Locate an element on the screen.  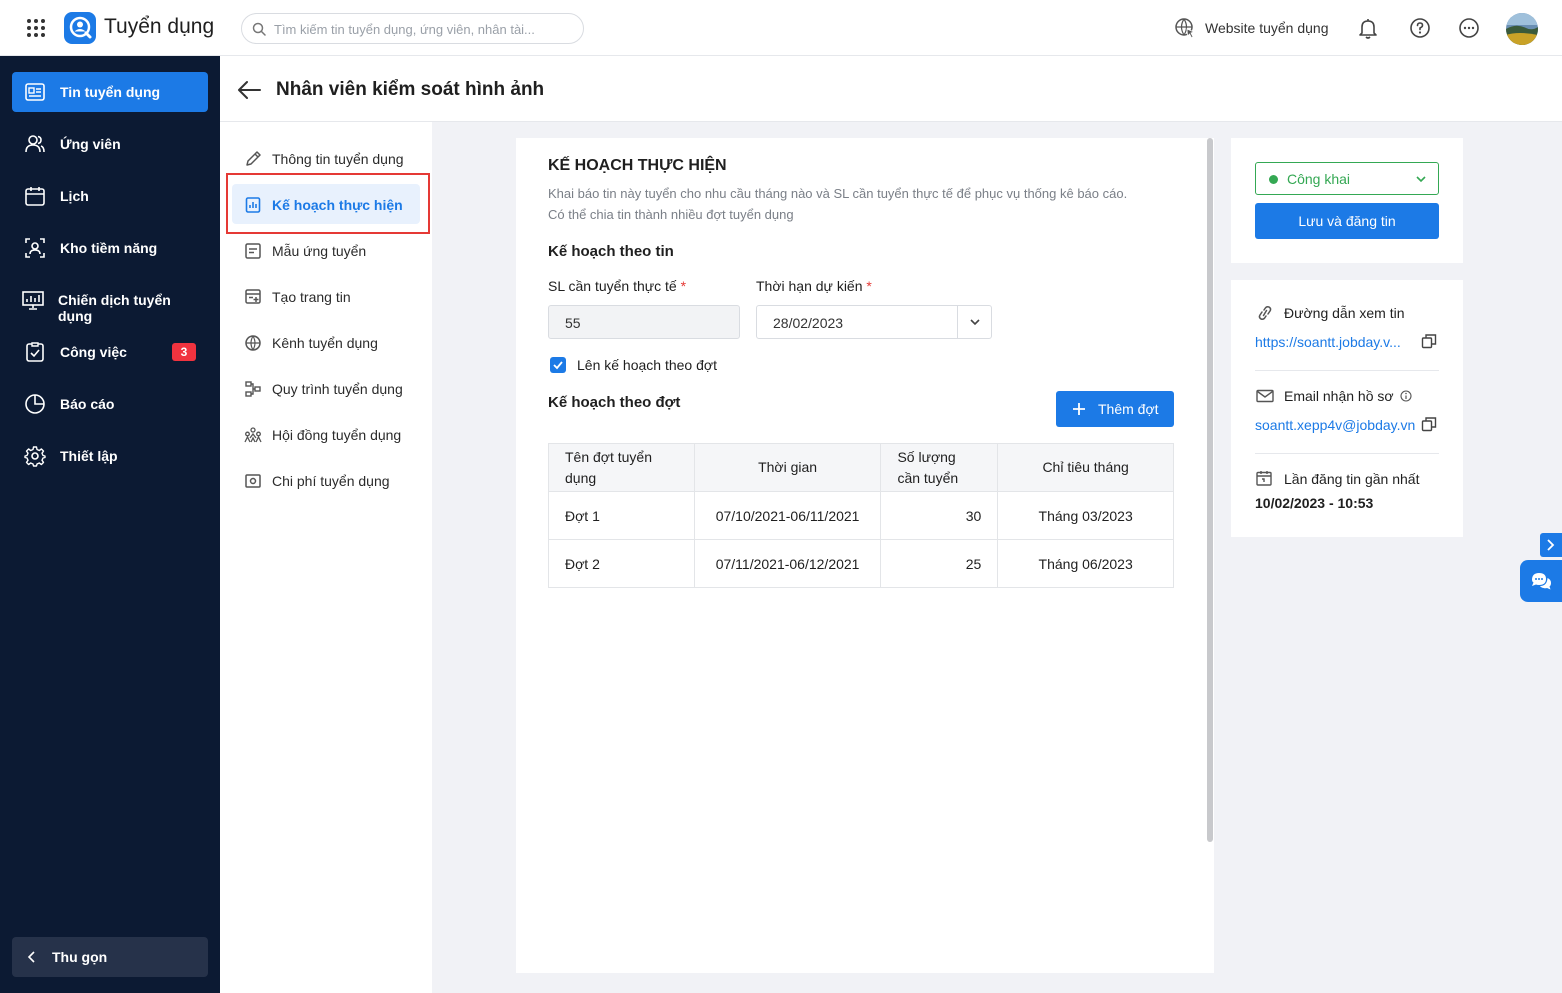
quantity-input: 55 is located at coordinates (644, 322).